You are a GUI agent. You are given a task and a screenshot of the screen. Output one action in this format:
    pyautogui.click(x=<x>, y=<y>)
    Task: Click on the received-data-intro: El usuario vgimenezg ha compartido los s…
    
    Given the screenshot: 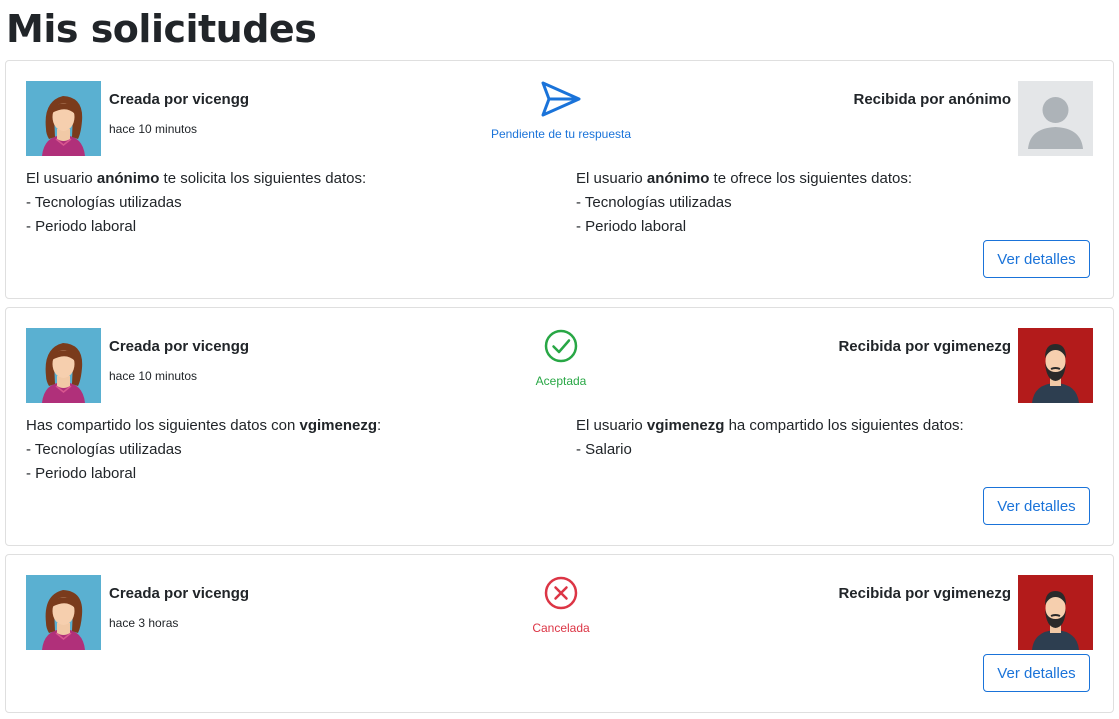 What is the action you would take?
    pyautogui.click(x=770, y=426)
    